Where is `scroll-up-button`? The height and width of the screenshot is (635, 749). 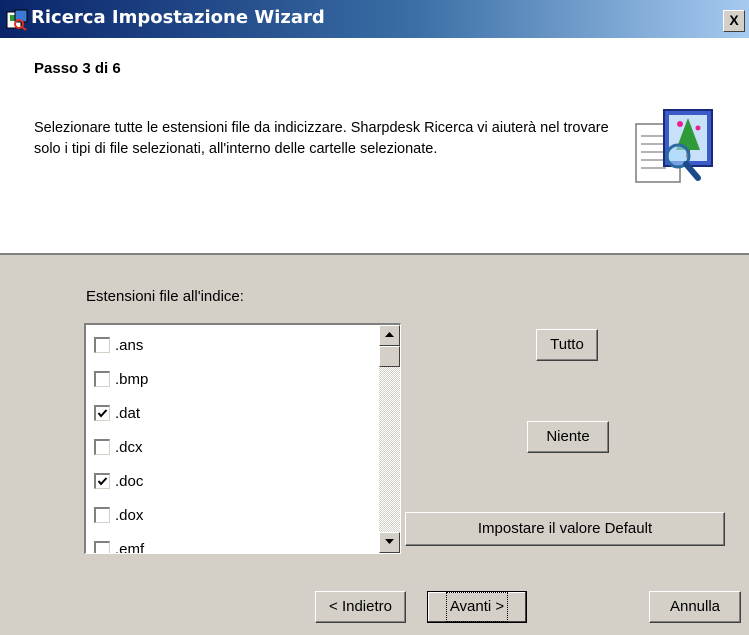
scroll-up-button is located at coordinates (389, 335).